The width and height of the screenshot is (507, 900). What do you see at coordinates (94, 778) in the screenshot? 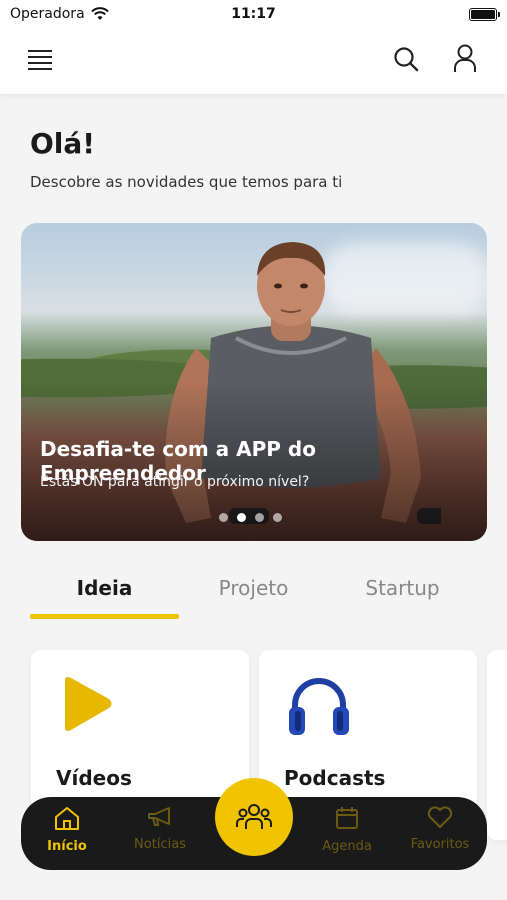
I see `card-title-videos: Vídeos` at bounding box center [94, 778].